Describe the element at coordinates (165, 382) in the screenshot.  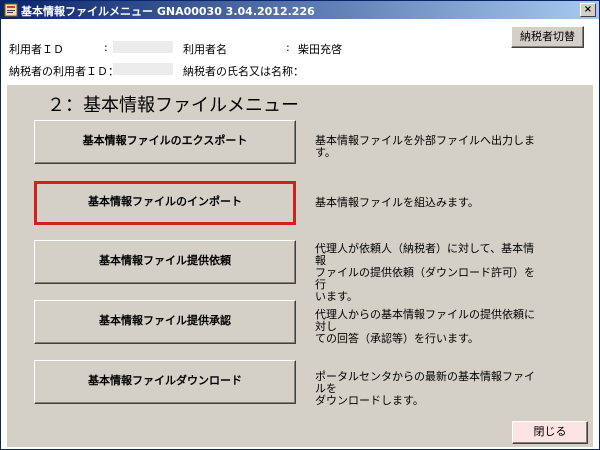
I see `download-button: 基本情報ファイルダウンロード` at that location.